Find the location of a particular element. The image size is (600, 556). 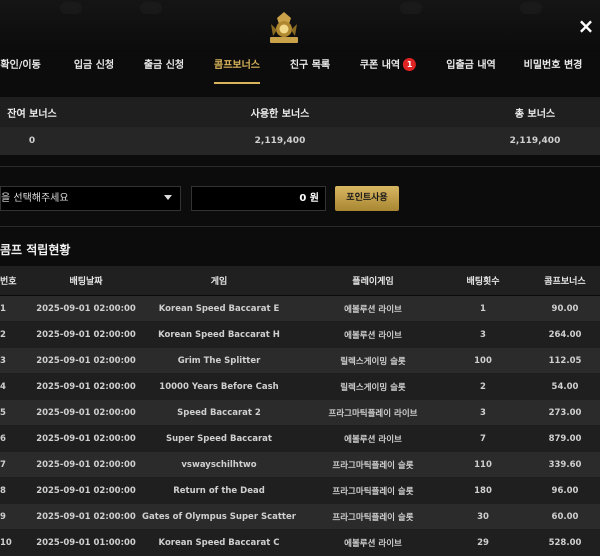

point-amount-value: 0 원 is located at coordinates (309, 198).